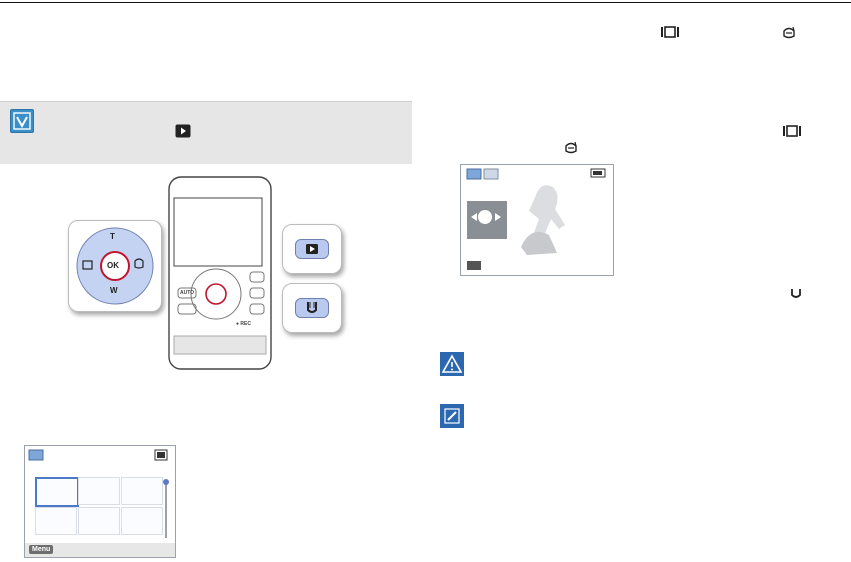 The height and width of the screenshot is (562, 851). Describe the element at coordinates (425, 2) in the screenshot. I see `top-rule` at that location.